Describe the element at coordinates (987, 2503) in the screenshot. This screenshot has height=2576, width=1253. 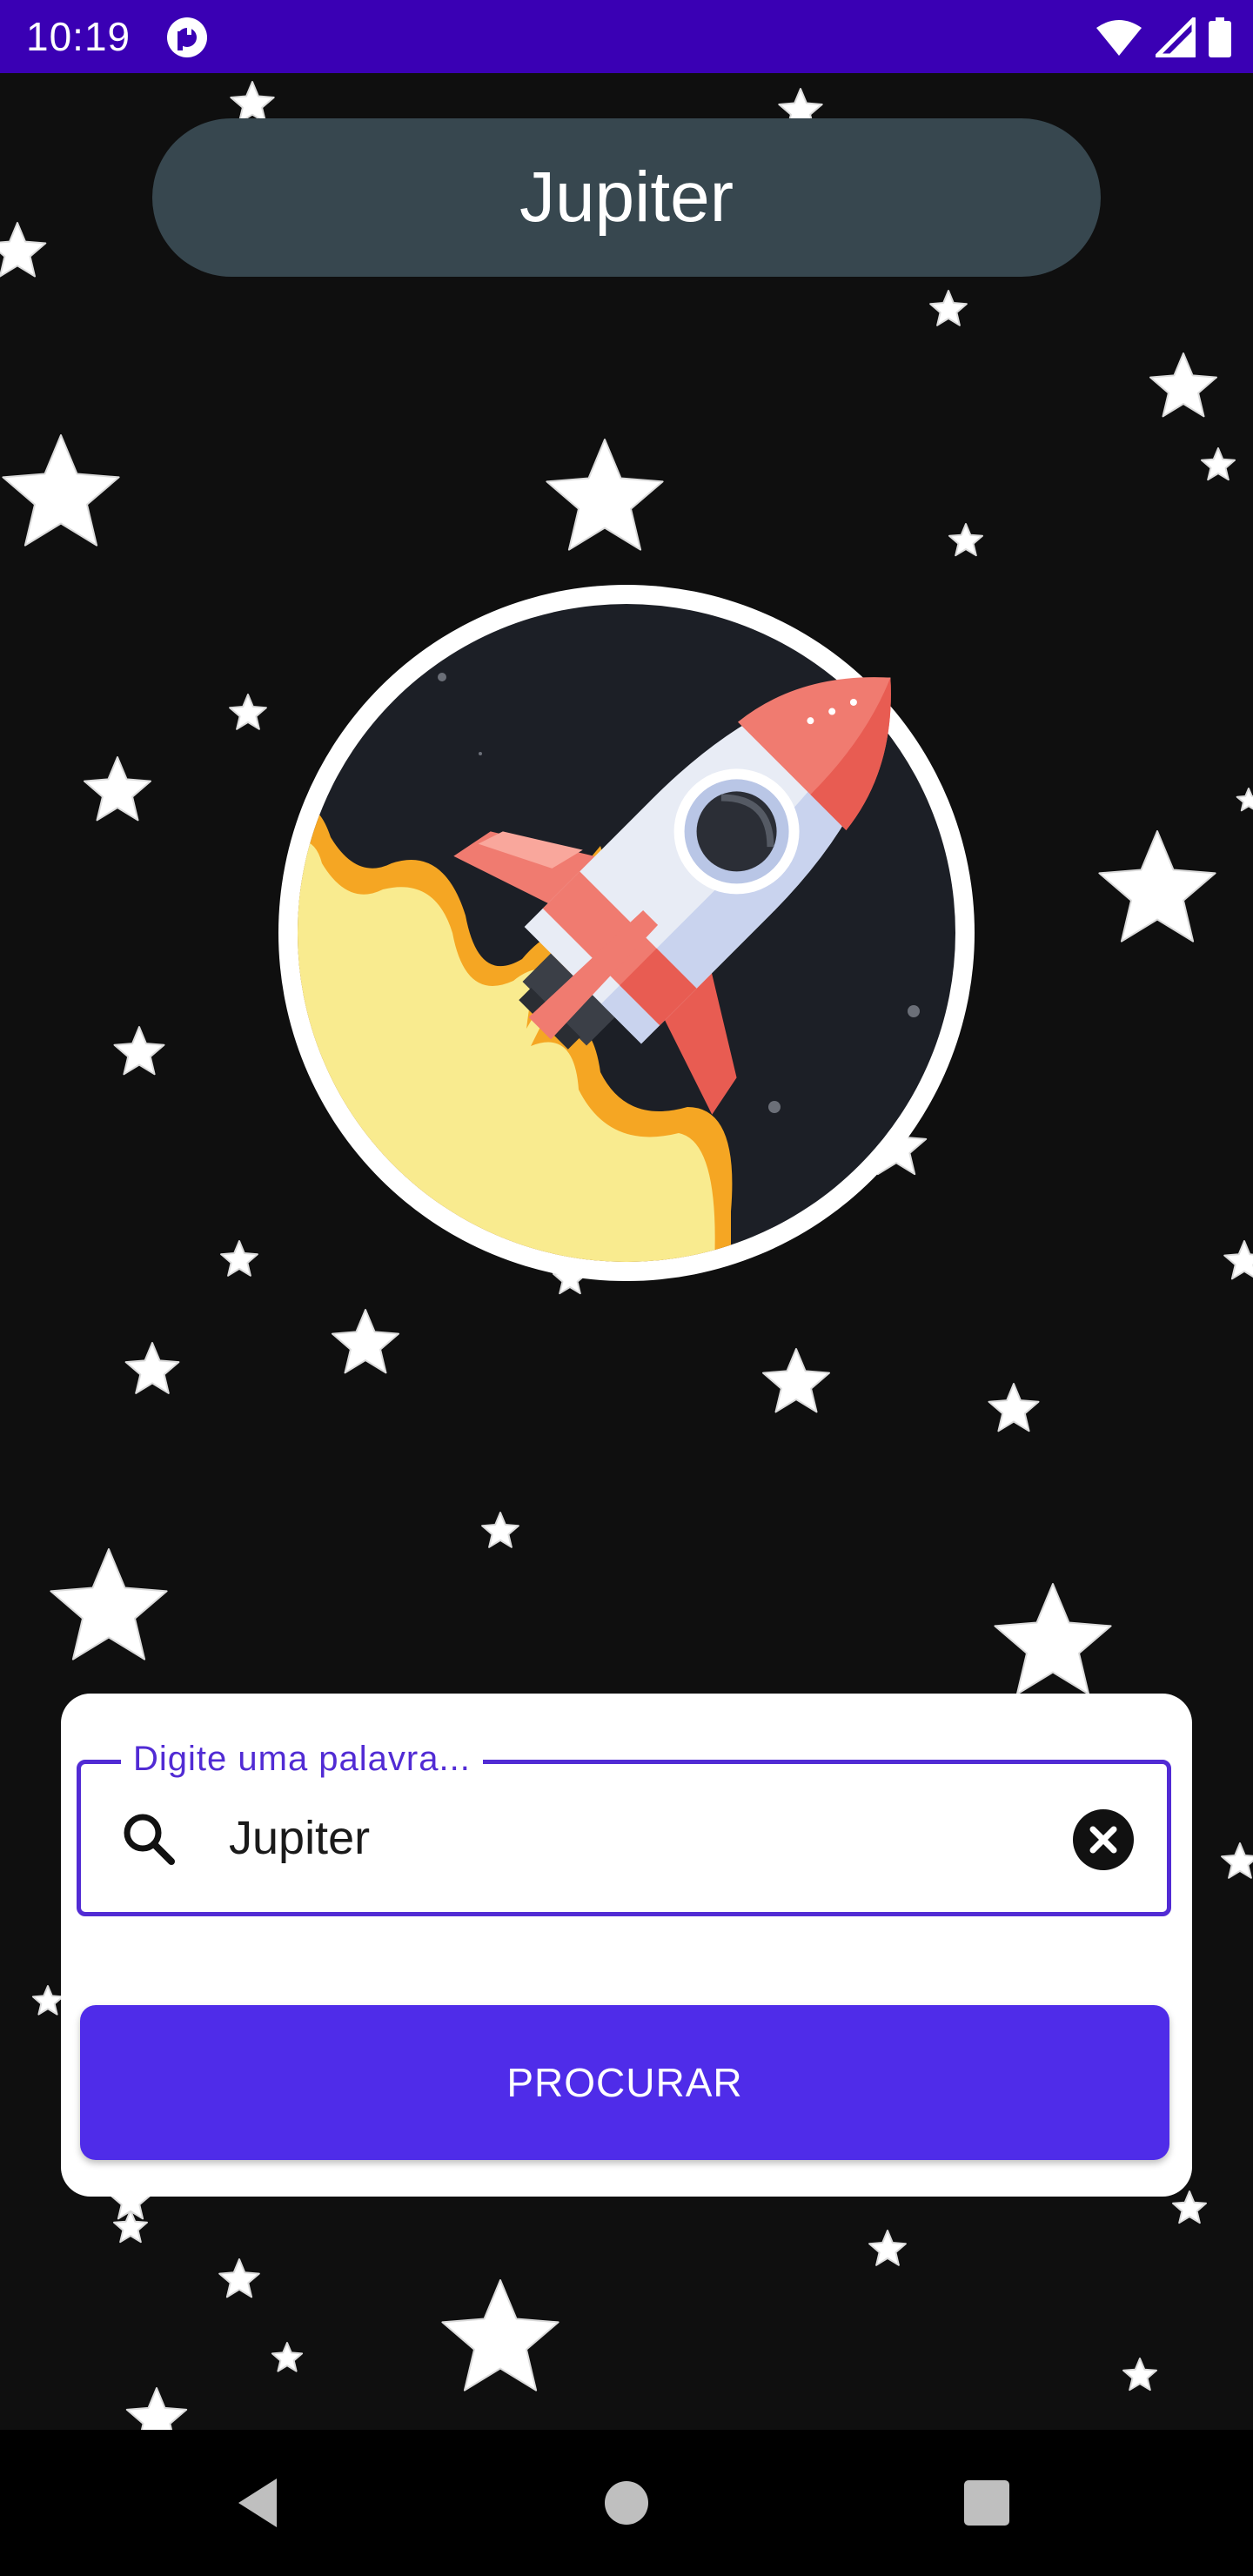
I see `recents-icon` at that location.